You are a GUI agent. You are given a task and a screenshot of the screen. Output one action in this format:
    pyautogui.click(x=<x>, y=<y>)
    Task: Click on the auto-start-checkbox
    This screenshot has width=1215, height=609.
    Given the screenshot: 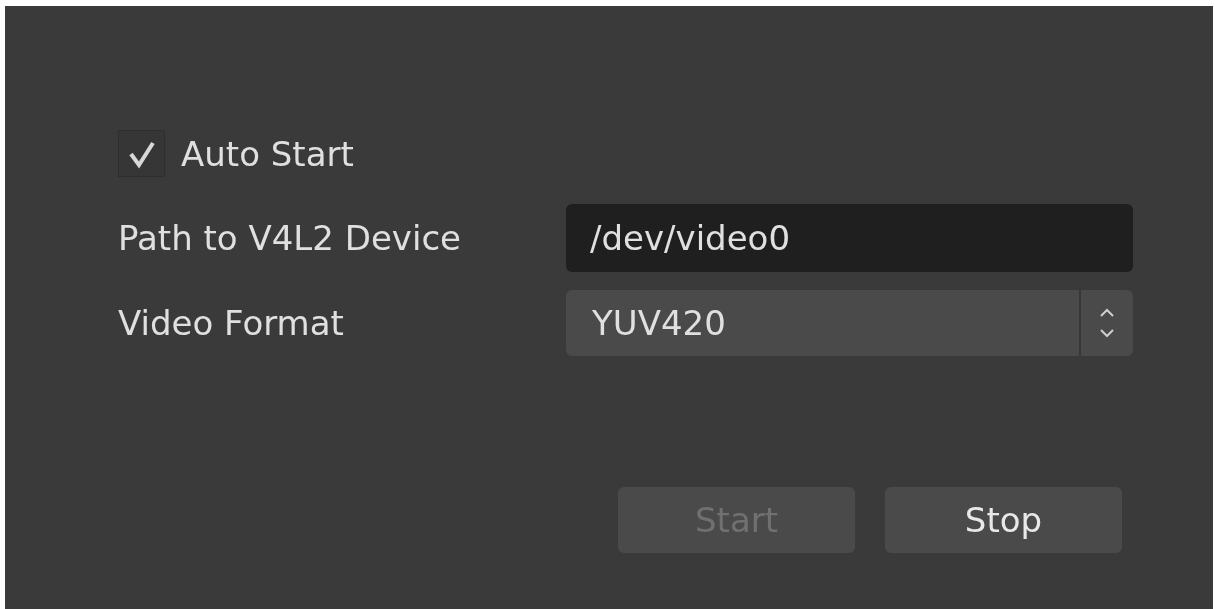 What is the action you would take?
    pyautogui.click(x=141, y=153)
    